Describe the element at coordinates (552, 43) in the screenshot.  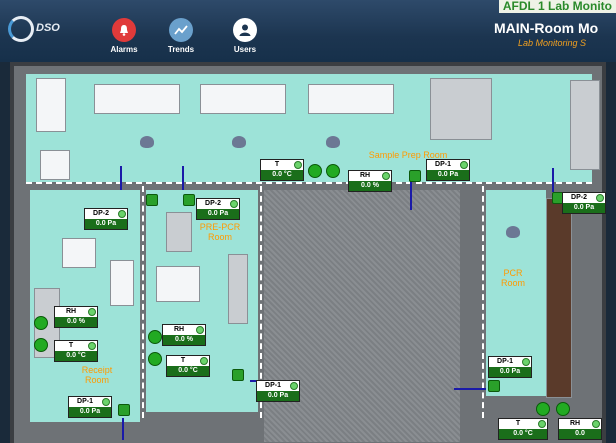
I see `page-subtitle: Lab Monitoring S` at that location.